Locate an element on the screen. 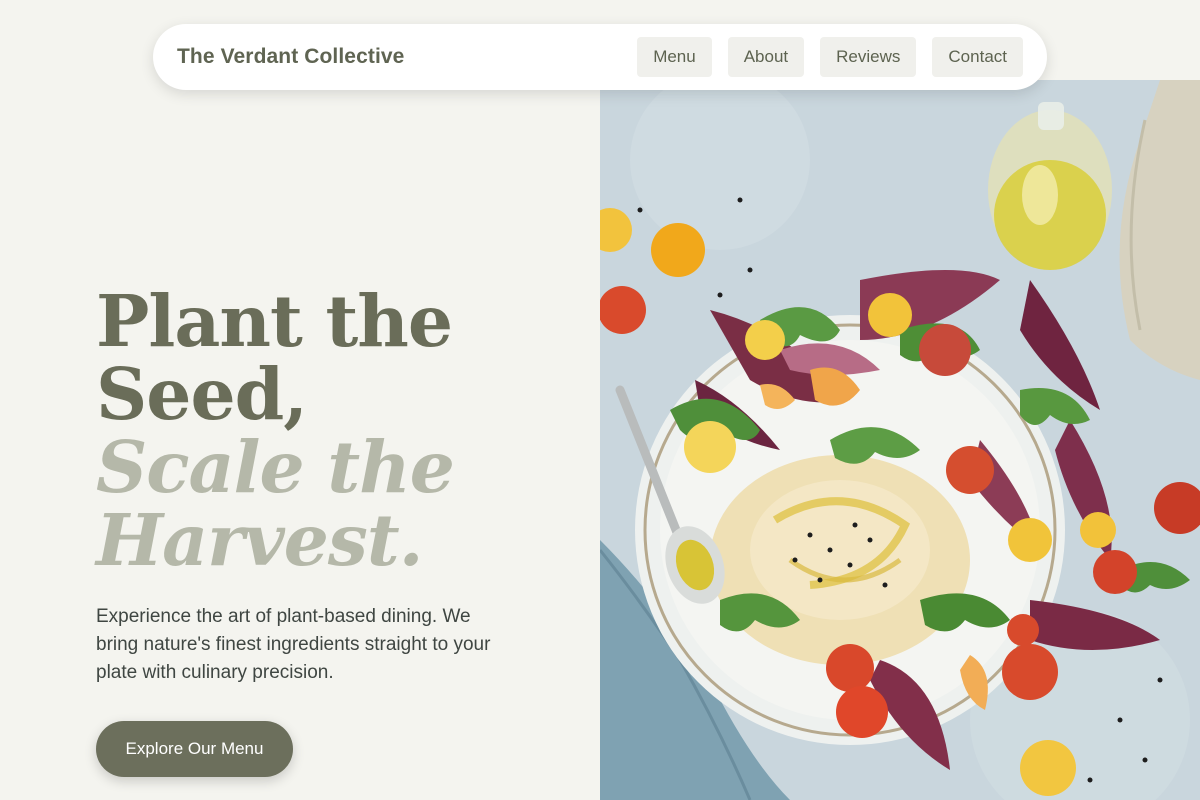  nav-item-contact: Contact is located at coordinates (977, 57).